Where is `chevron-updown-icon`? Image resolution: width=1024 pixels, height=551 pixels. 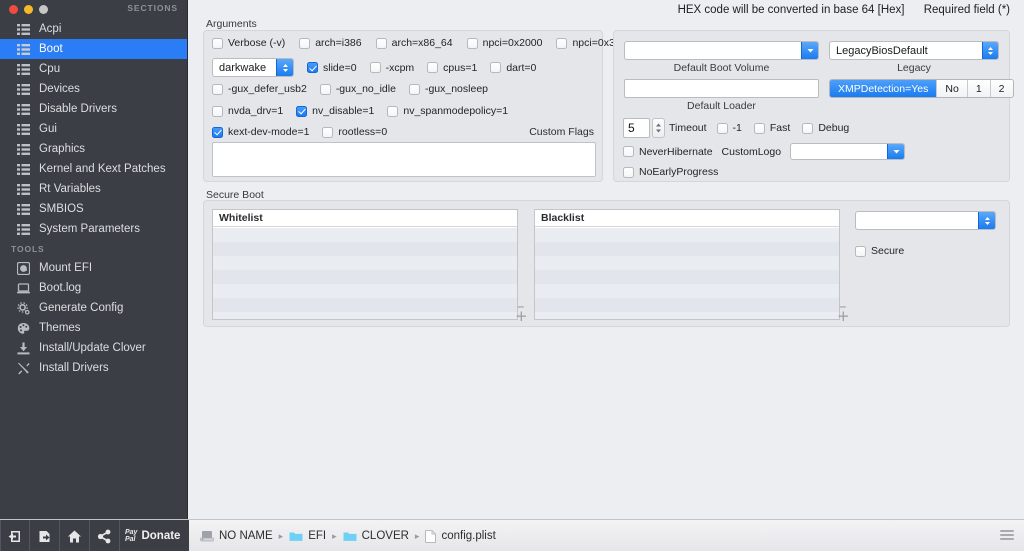 chevron-updown-icon is located at coordinates (990, 50).